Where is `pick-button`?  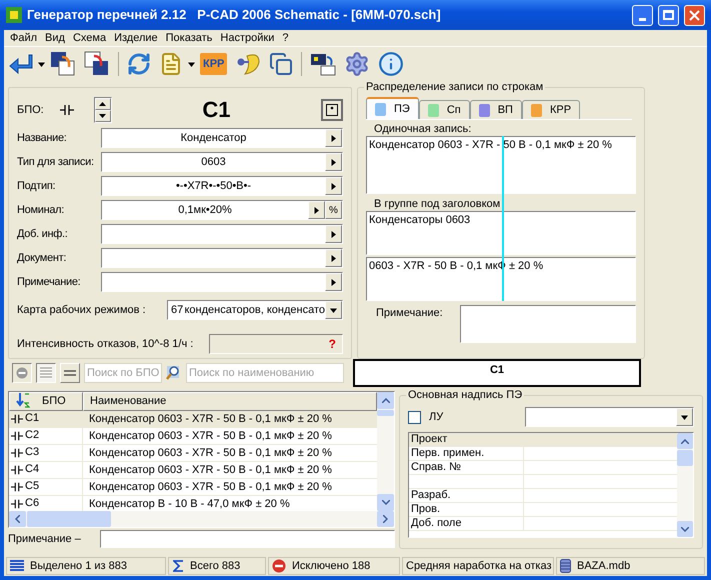 pick-button is located at coordinates (332, 110).